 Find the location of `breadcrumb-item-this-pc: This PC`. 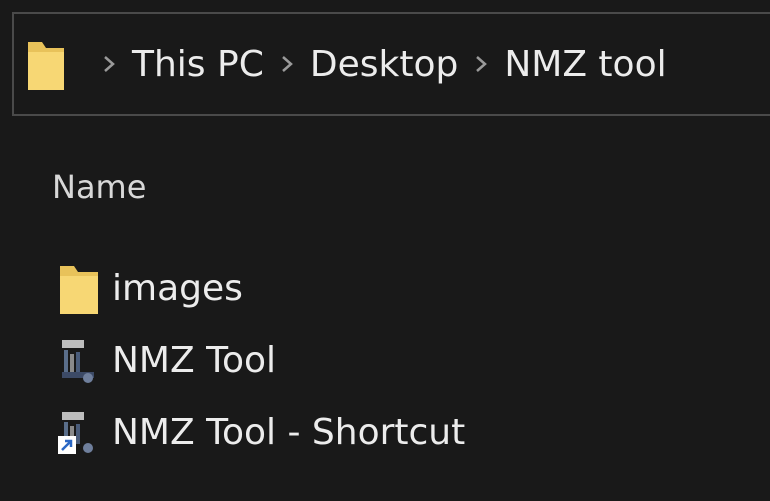

breadcrumb-item-this-pc: This PC is located at coordinates (198, 64).